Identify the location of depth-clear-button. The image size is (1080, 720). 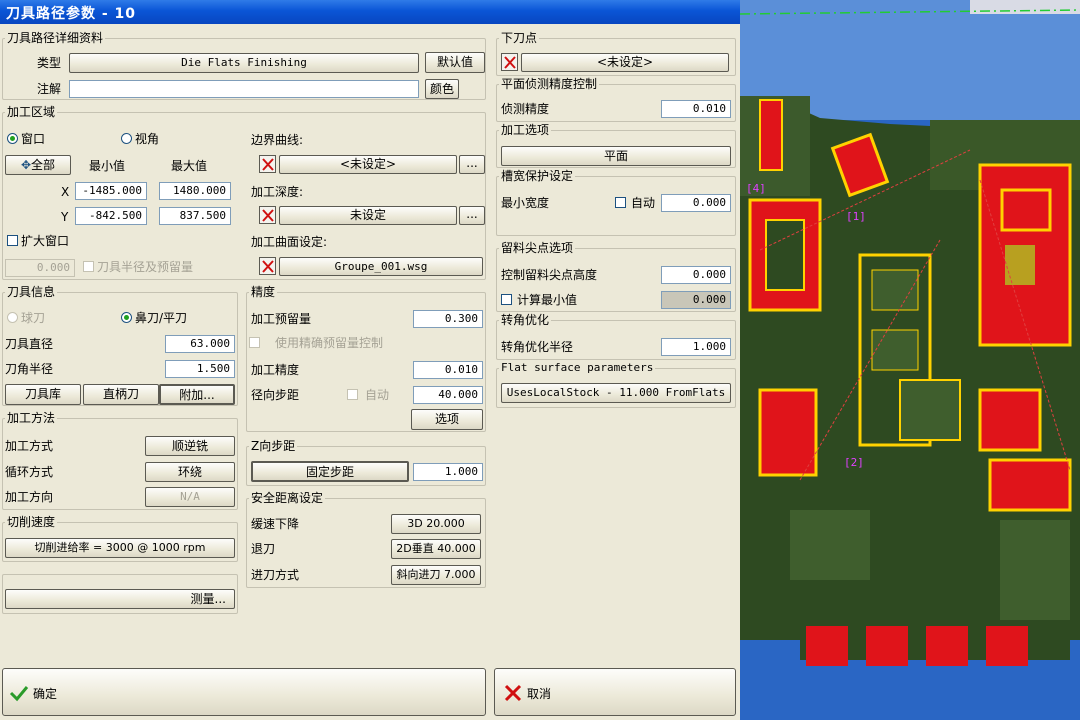
(267, 215).